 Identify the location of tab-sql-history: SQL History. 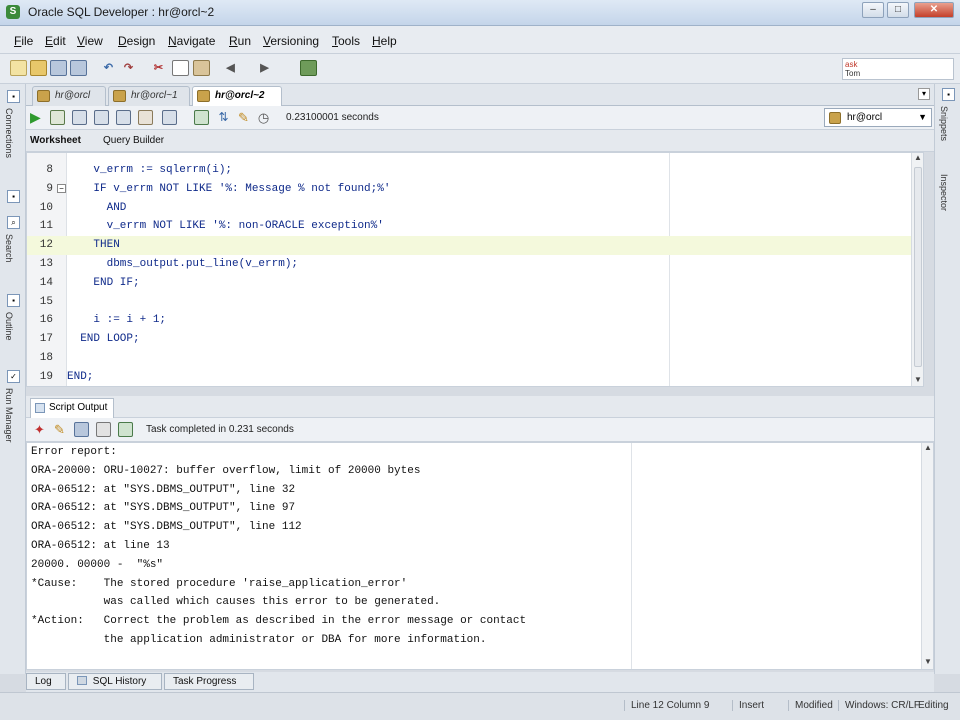
(115, 681).